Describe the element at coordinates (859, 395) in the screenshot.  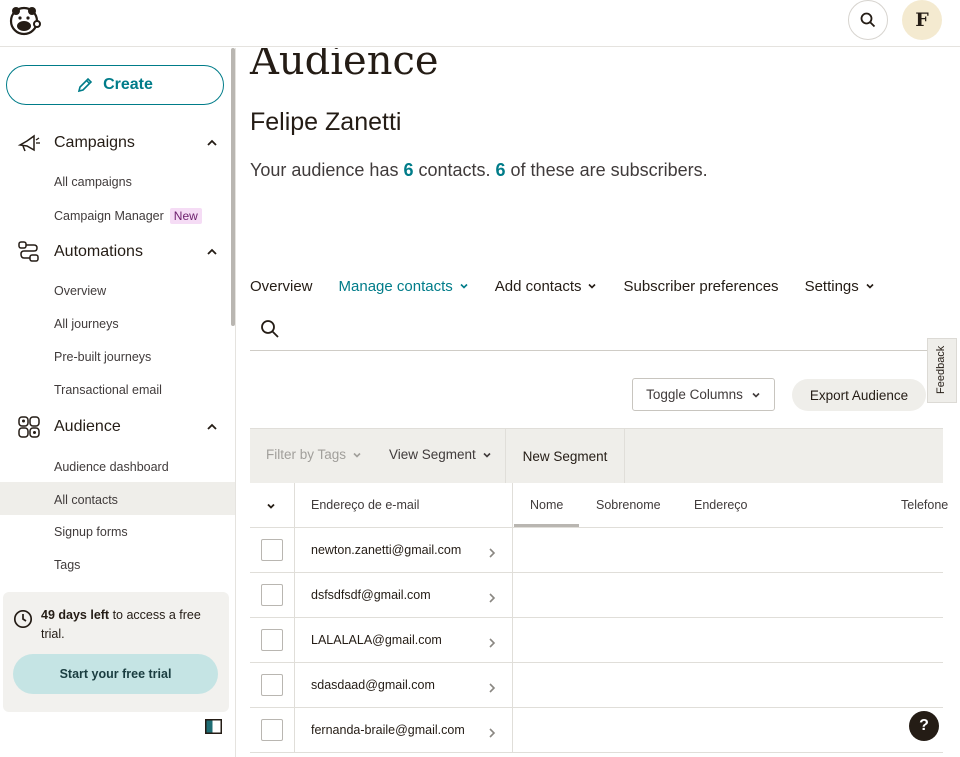
I see `export-audience-button: Export Audience` at that location.